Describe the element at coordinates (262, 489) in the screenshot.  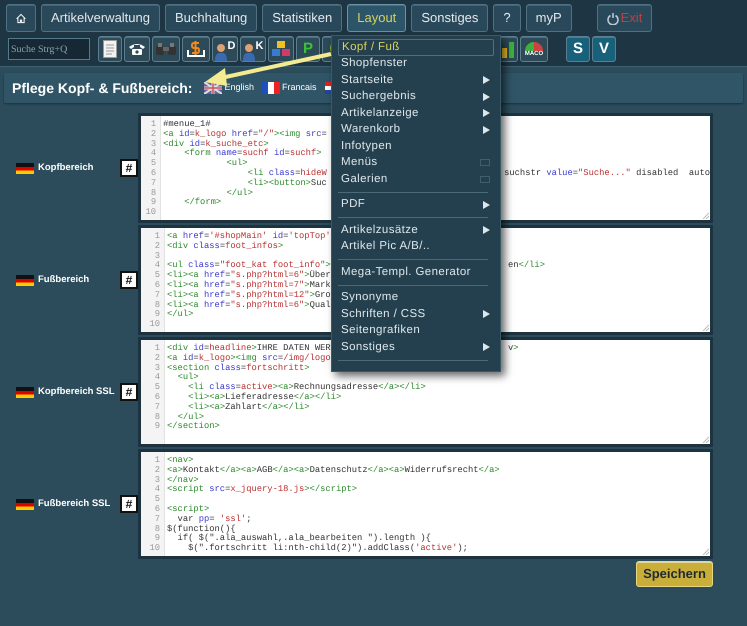
I see `code-line: <script src=x_jquery-18.js></script>` at that location.